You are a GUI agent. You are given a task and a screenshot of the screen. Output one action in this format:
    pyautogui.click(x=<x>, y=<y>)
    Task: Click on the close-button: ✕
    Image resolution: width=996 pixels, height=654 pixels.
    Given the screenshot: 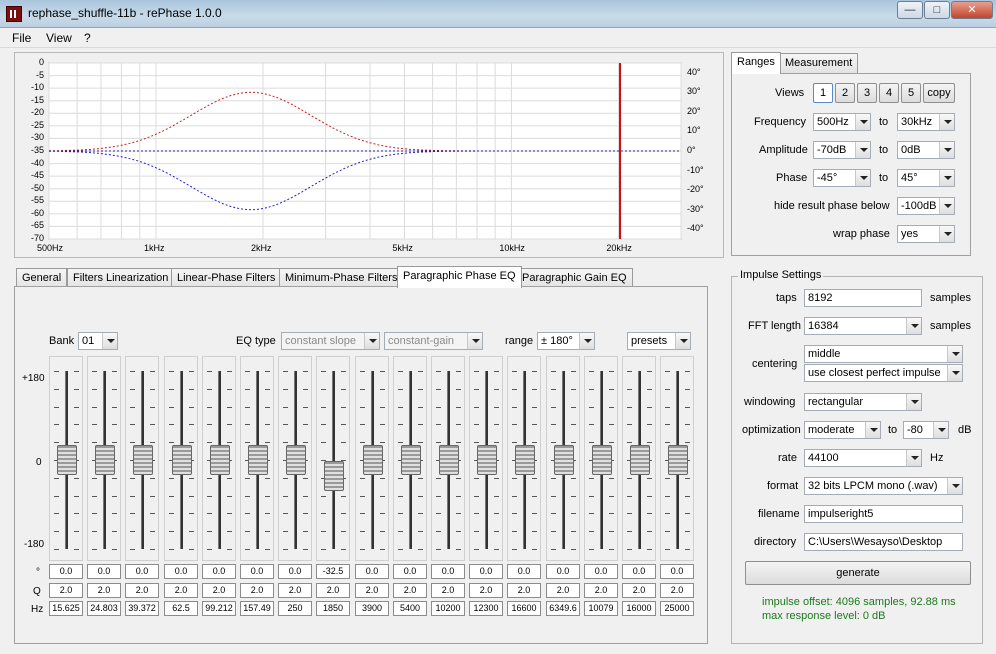 What is the action you would take?
    pyautogui.click(x=972, y=10)
    